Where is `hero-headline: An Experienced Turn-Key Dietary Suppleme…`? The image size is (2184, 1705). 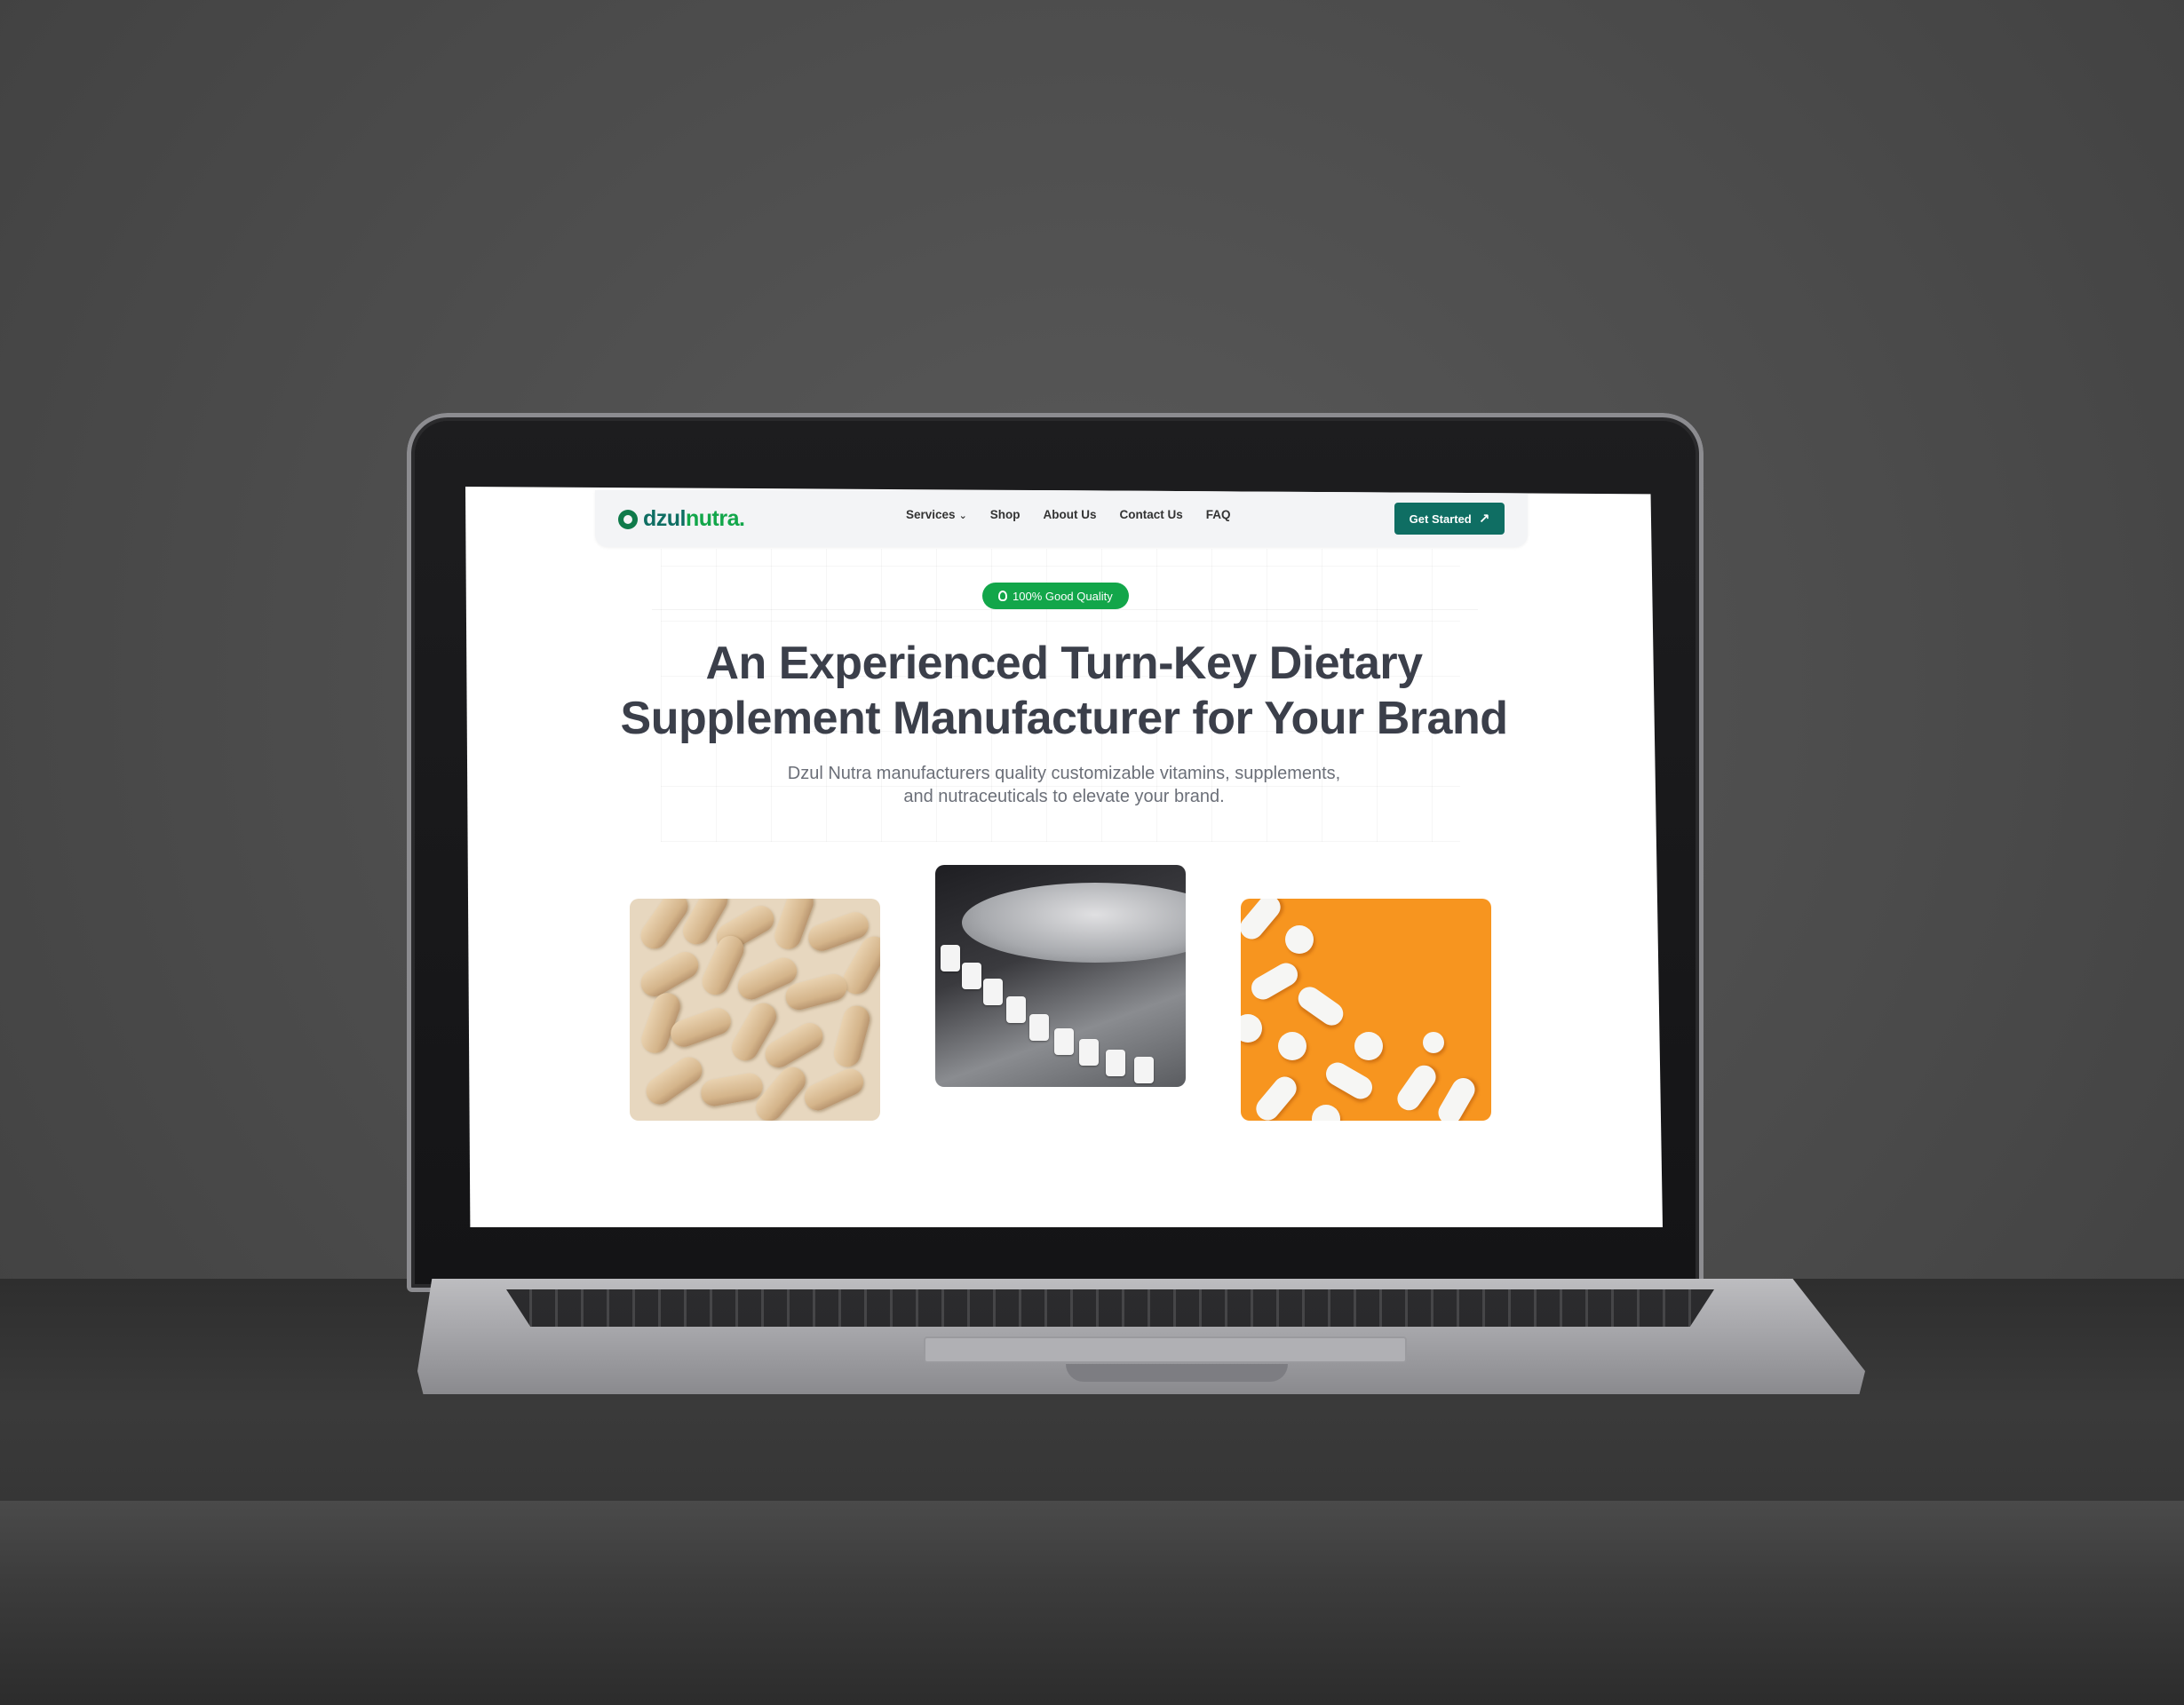 hero-headline: An Experienced Turn-Key Dietary Suppleme… is located at coordinates (1064, 691).